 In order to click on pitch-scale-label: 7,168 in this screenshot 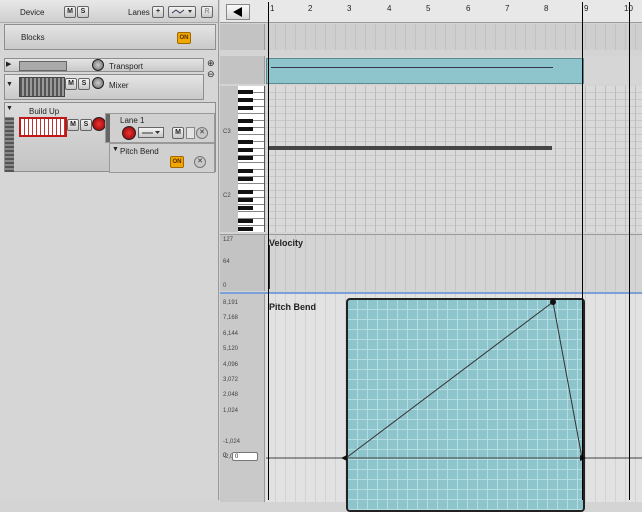, I will do `click(231, 318)`.